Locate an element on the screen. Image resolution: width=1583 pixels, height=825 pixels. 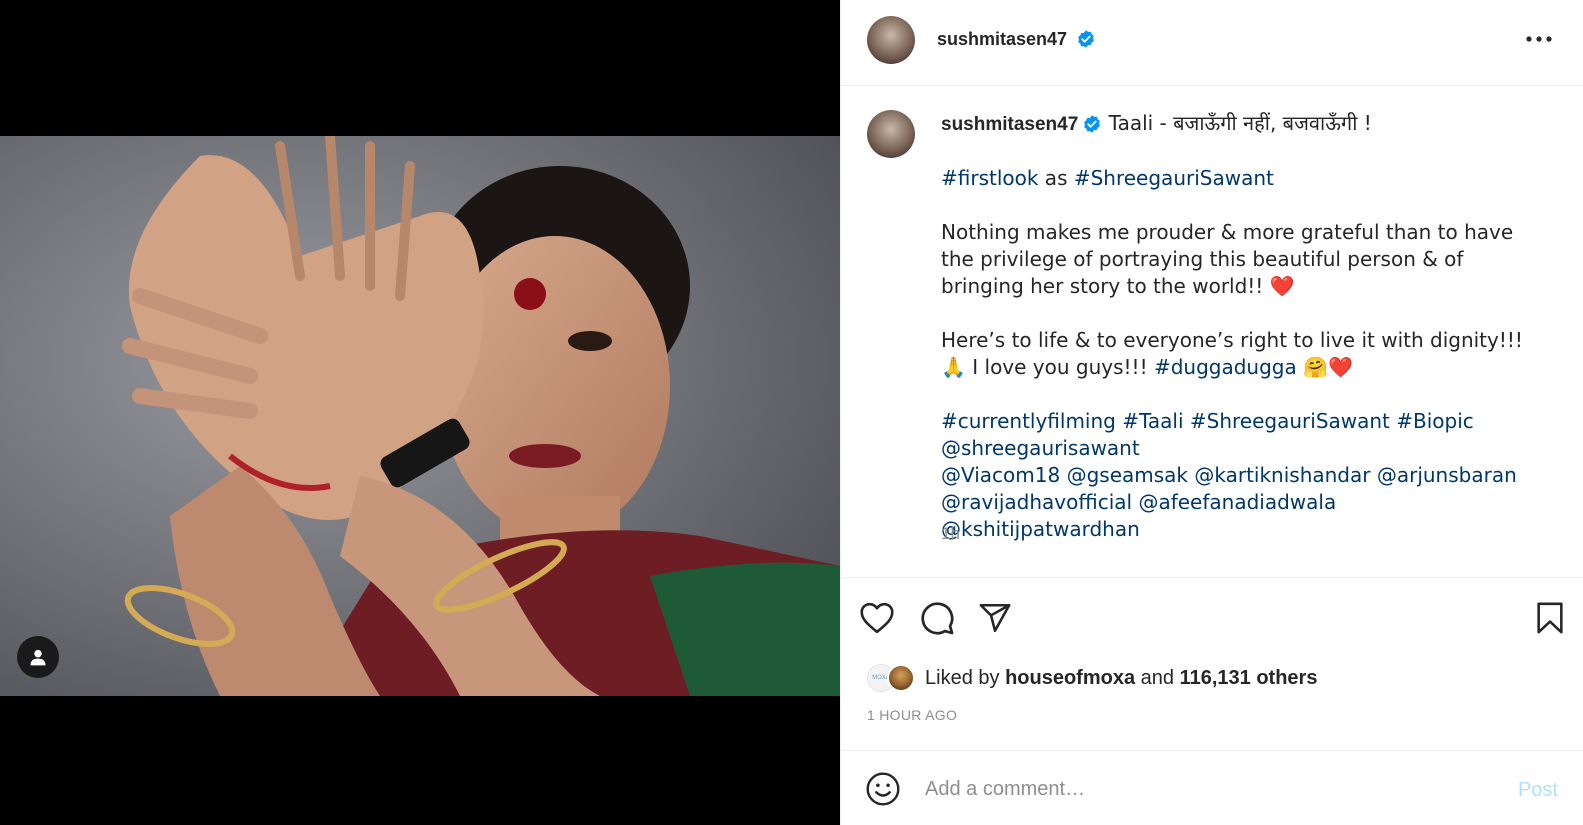
author-username-text: sushmitasen47 is located at coordinates (1002, 39).